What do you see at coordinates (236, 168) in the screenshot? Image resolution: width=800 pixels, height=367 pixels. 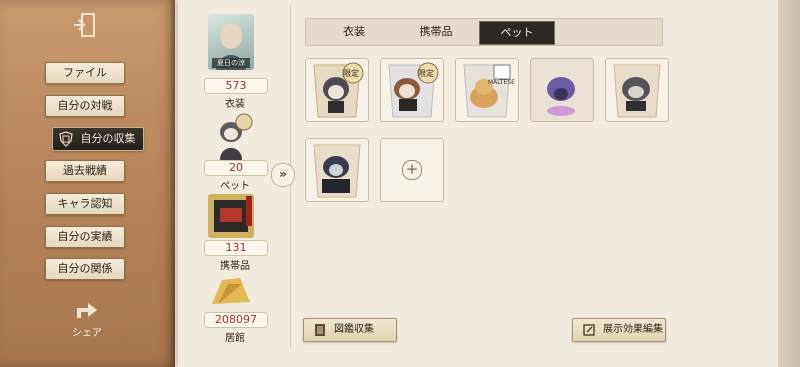 I see `pet-count: 20` at bounding box center [236, 168].